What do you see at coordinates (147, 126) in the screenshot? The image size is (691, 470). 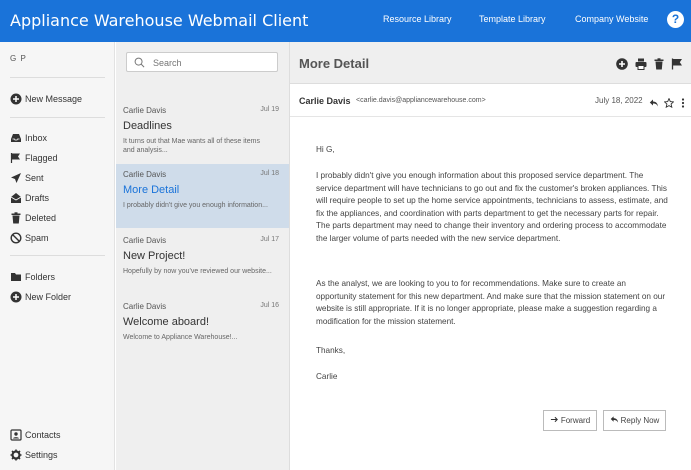 I see `message-subject: Deadlines` at bounding box center [147, 126].